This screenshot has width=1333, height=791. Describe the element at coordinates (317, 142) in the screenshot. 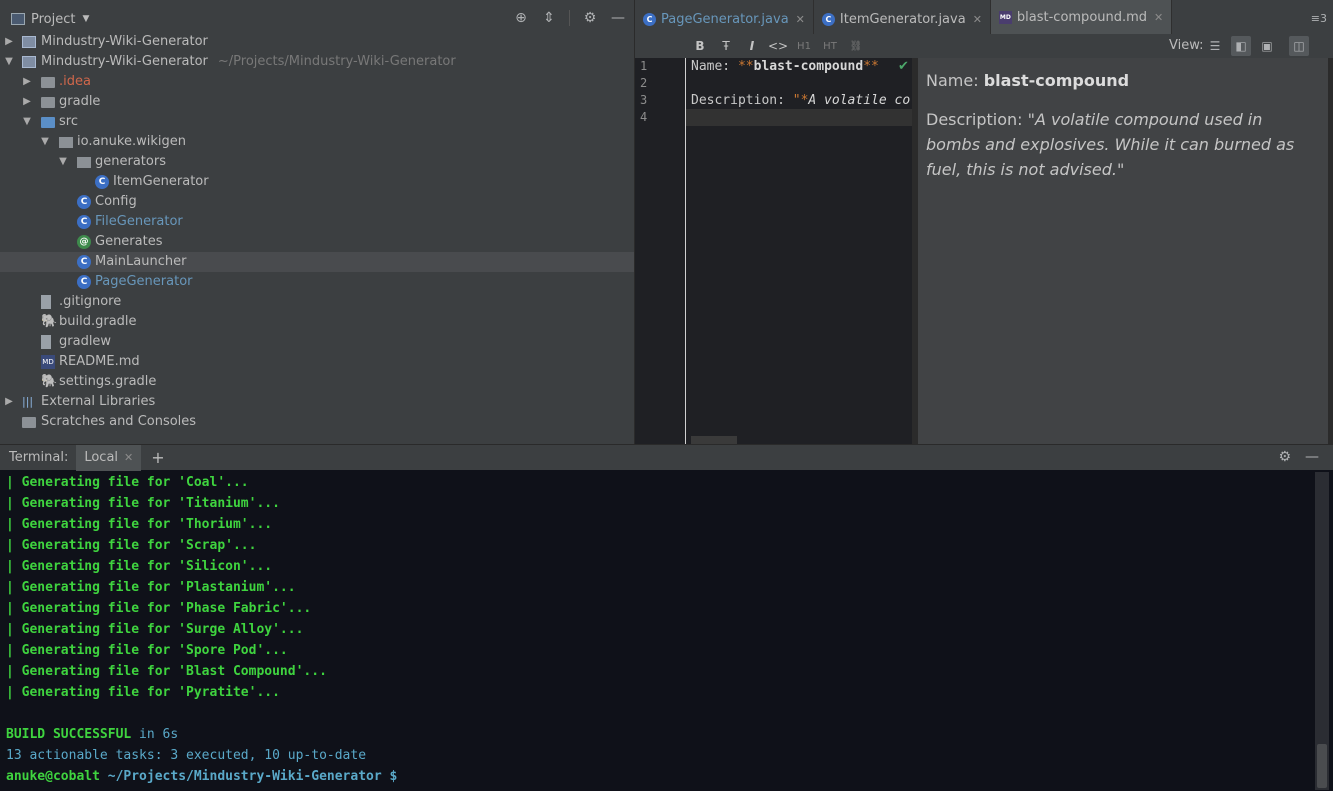

I see `tree-item-package: ▼ io.anuke.wikigen` at that location.